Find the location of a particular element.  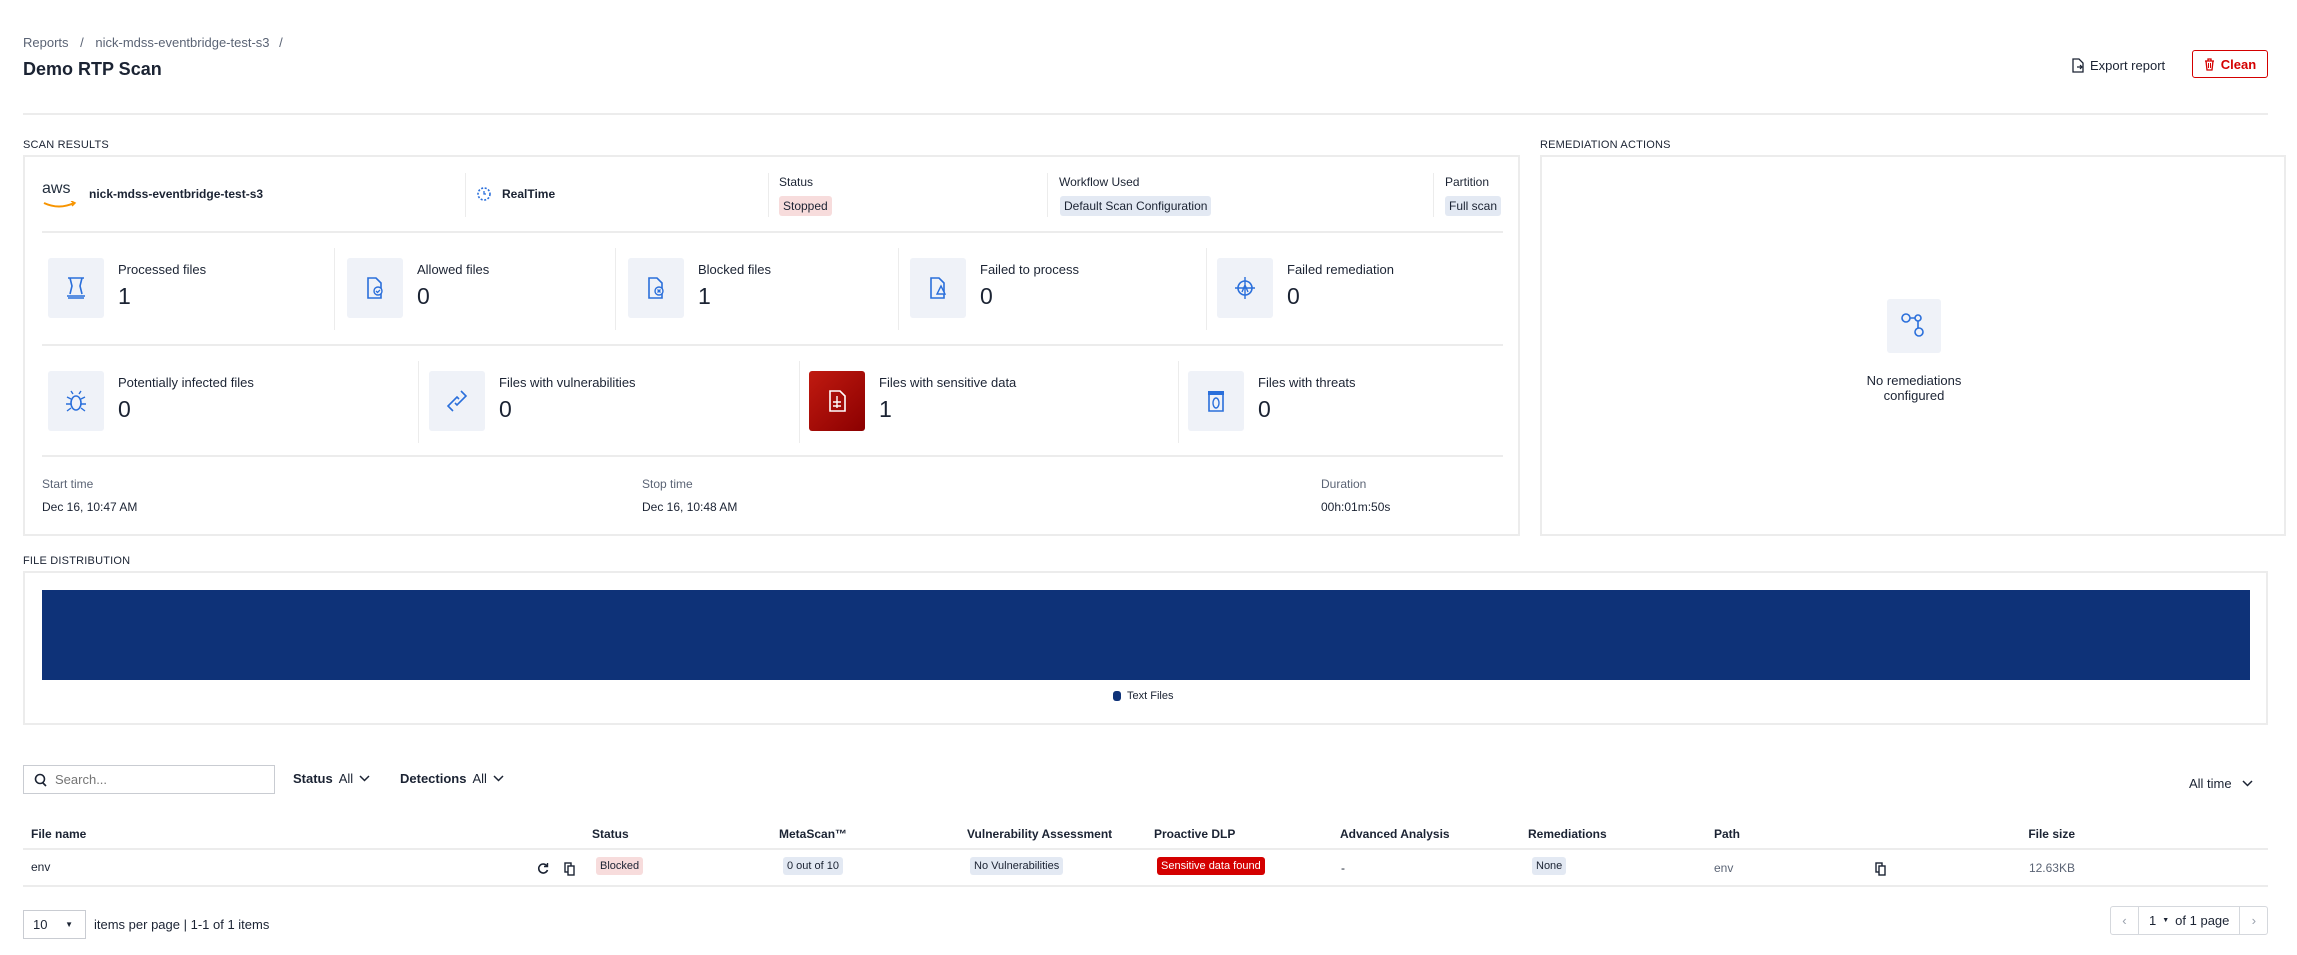

bar-segment-text-files is located at coordinates (1146, 635).